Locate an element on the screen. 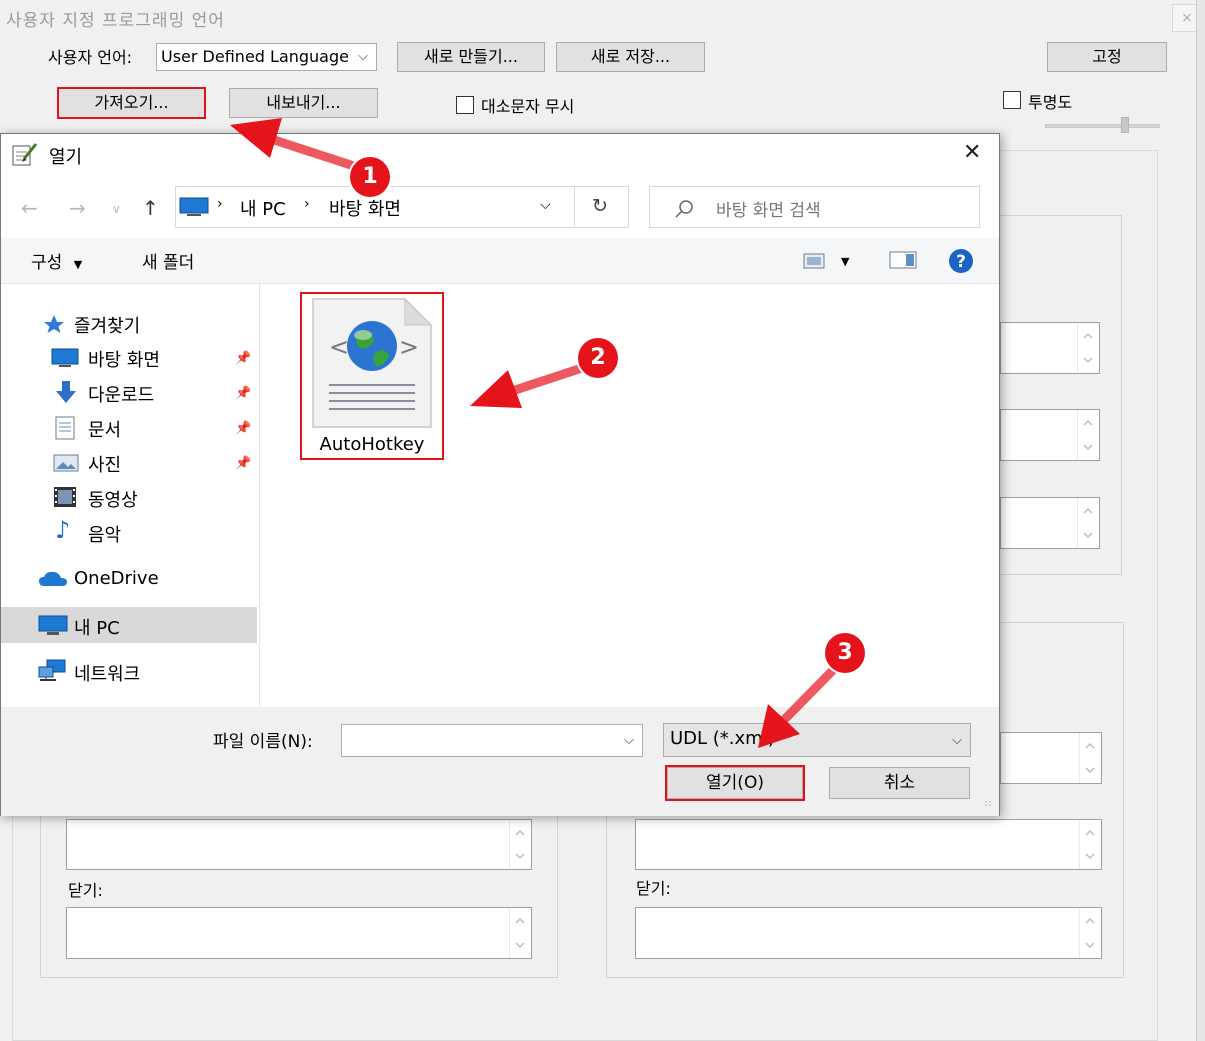 The image size is (1205, 1041). transparency-slider-track is located at coordinates (1102, 126).